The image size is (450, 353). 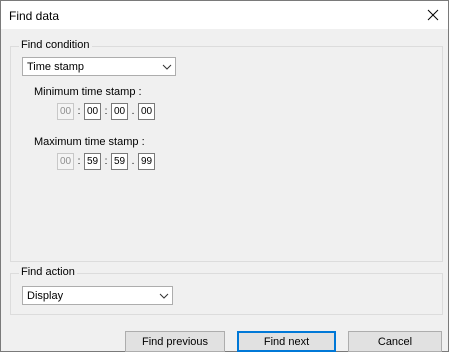 I want to click on maximum-time-stamp: 00 : 59 : 59 . 99, so click(x=106, y=161).